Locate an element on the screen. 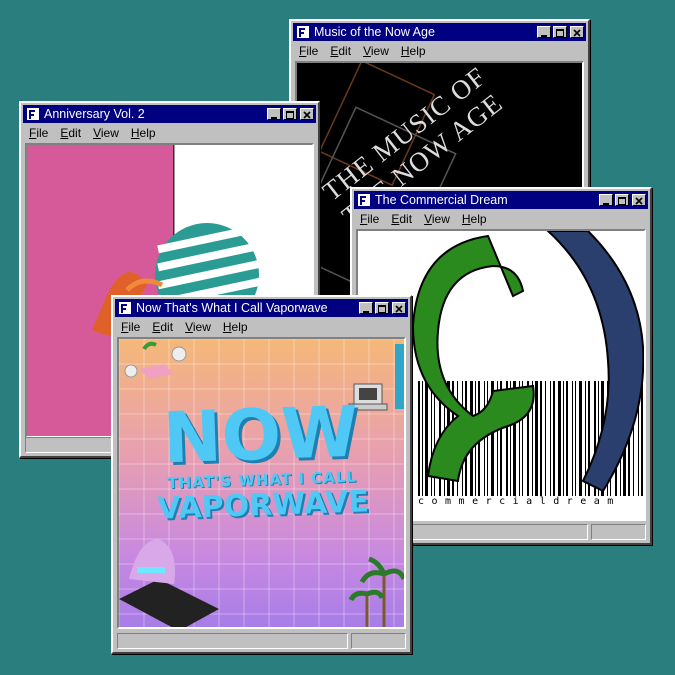 Image resolution: width=675 pixels, height=675 pixels. art-title-now: NOW is located at coordinates (260, 435).